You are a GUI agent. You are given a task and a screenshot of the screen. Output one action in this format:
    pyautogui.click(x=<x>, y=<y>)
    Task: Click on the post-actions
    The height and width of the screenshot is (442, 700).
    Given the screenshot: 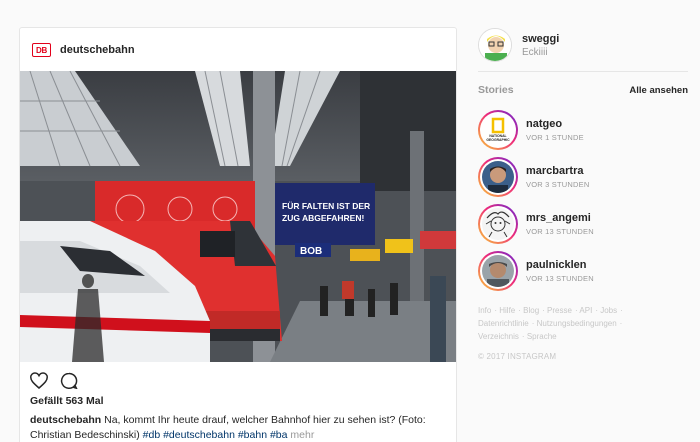 What is the action you would take?
    pyautogui.click(x=53, y=383)
    